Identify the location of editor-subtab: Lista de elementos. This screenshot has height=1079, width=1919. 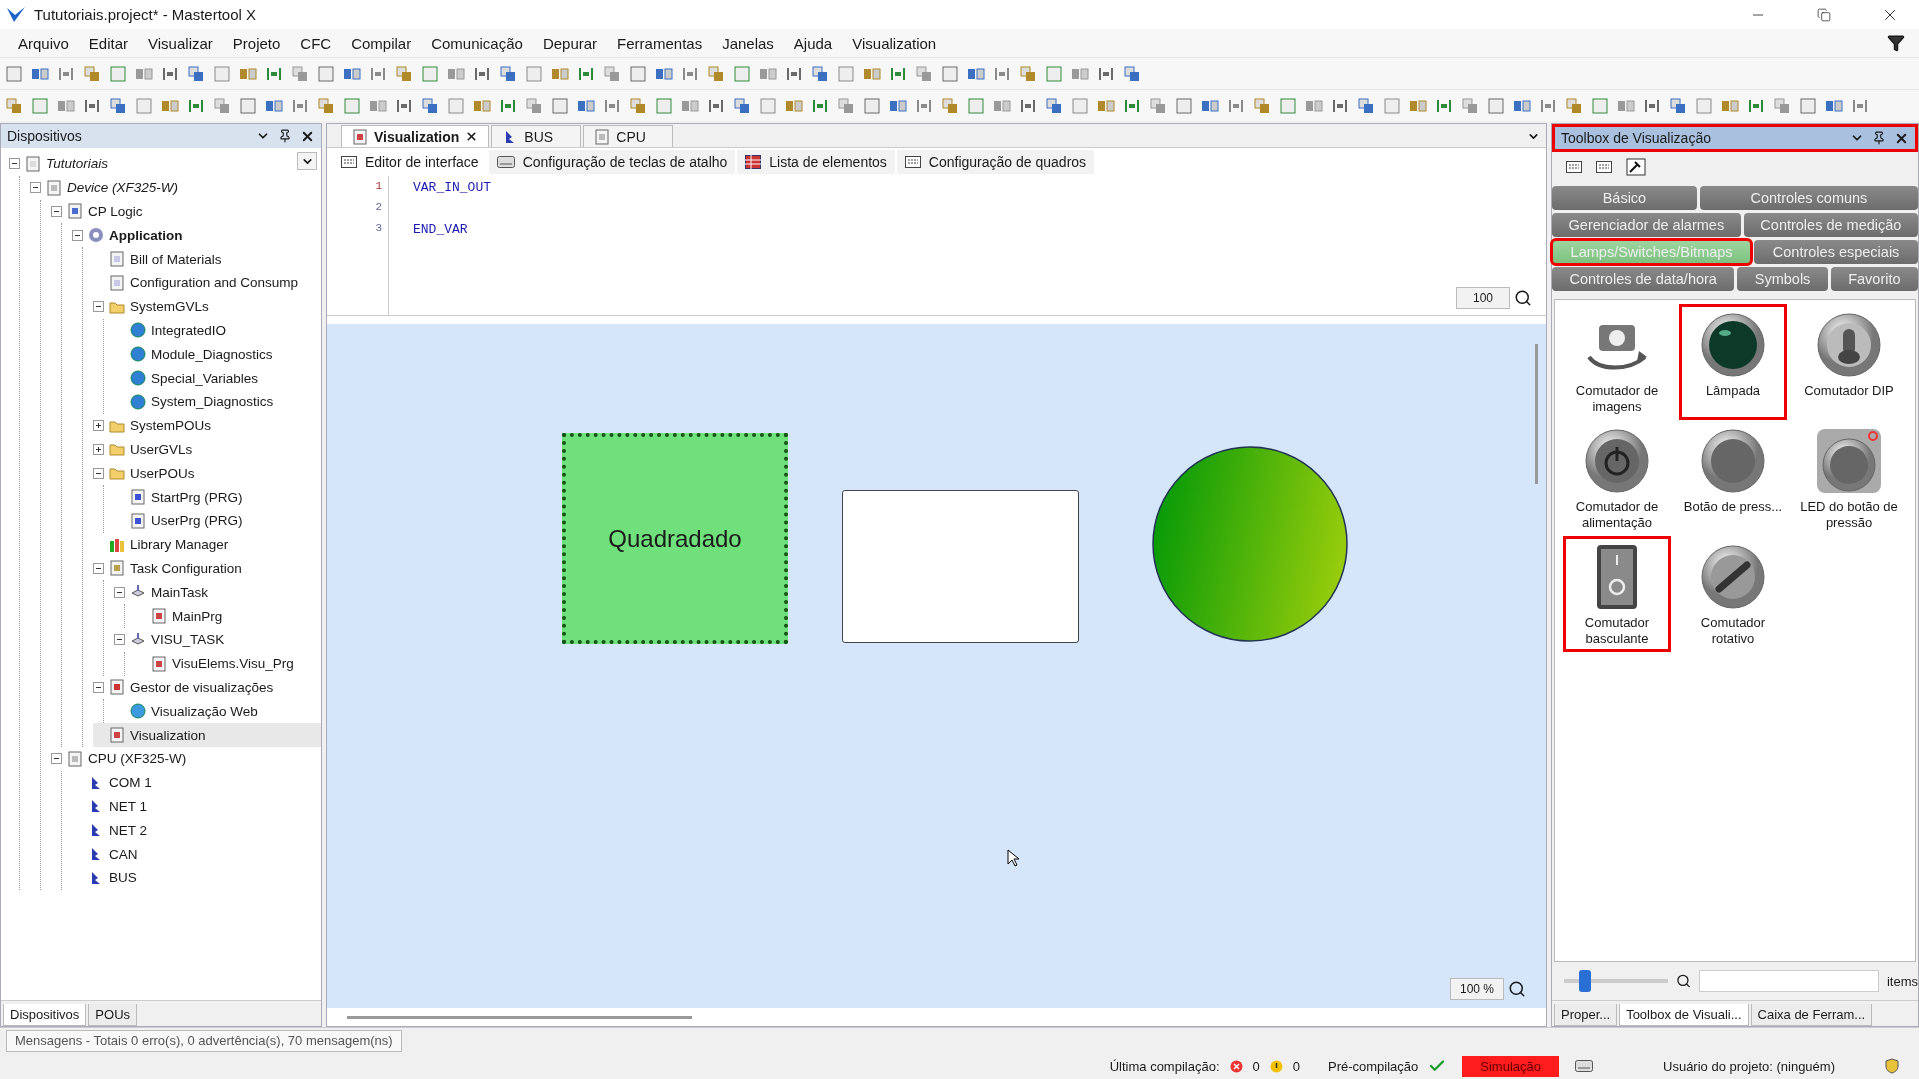
(816, 162).